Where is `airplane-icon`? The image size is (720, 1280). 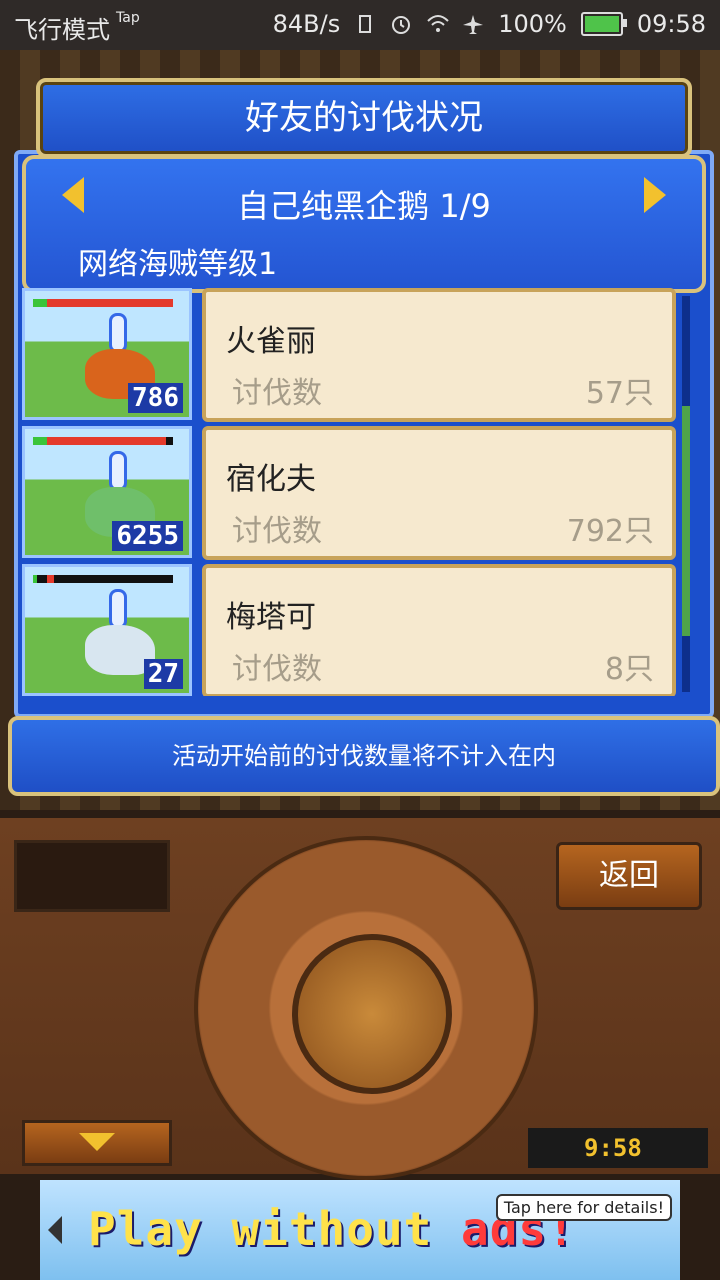
airplane-icon is located at coordinates (473, 24).